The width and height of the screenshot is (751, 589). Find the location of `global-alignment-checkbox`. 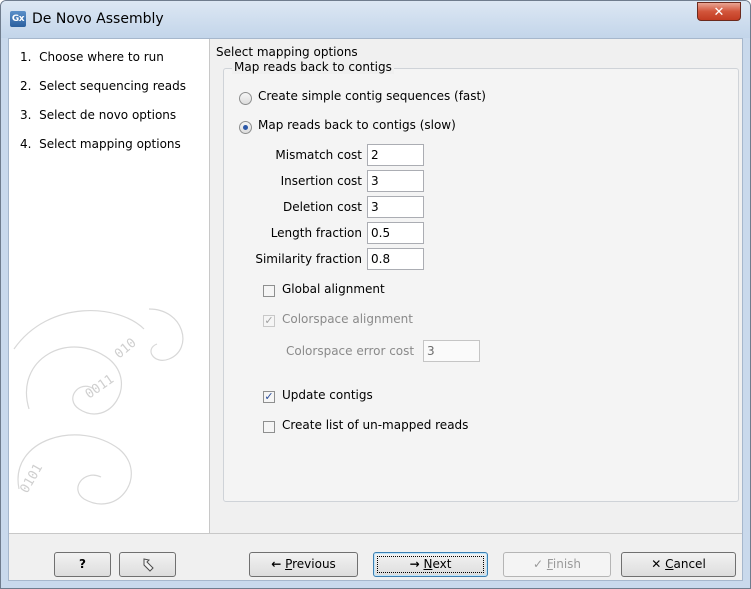

global-alignment-checkbox is located at coordinates (269, 291).